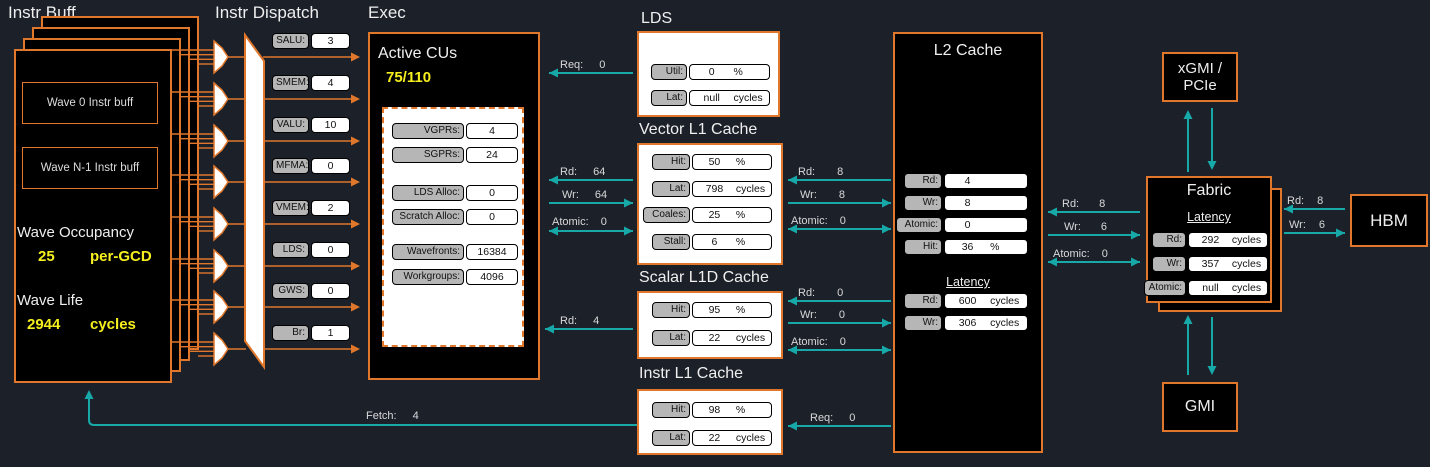 The image size is (1430, 467). What do you see at coordinates (729, 72) in the screenshot?
I see `field-value-box: 0%` at bounding box center [729, 72].